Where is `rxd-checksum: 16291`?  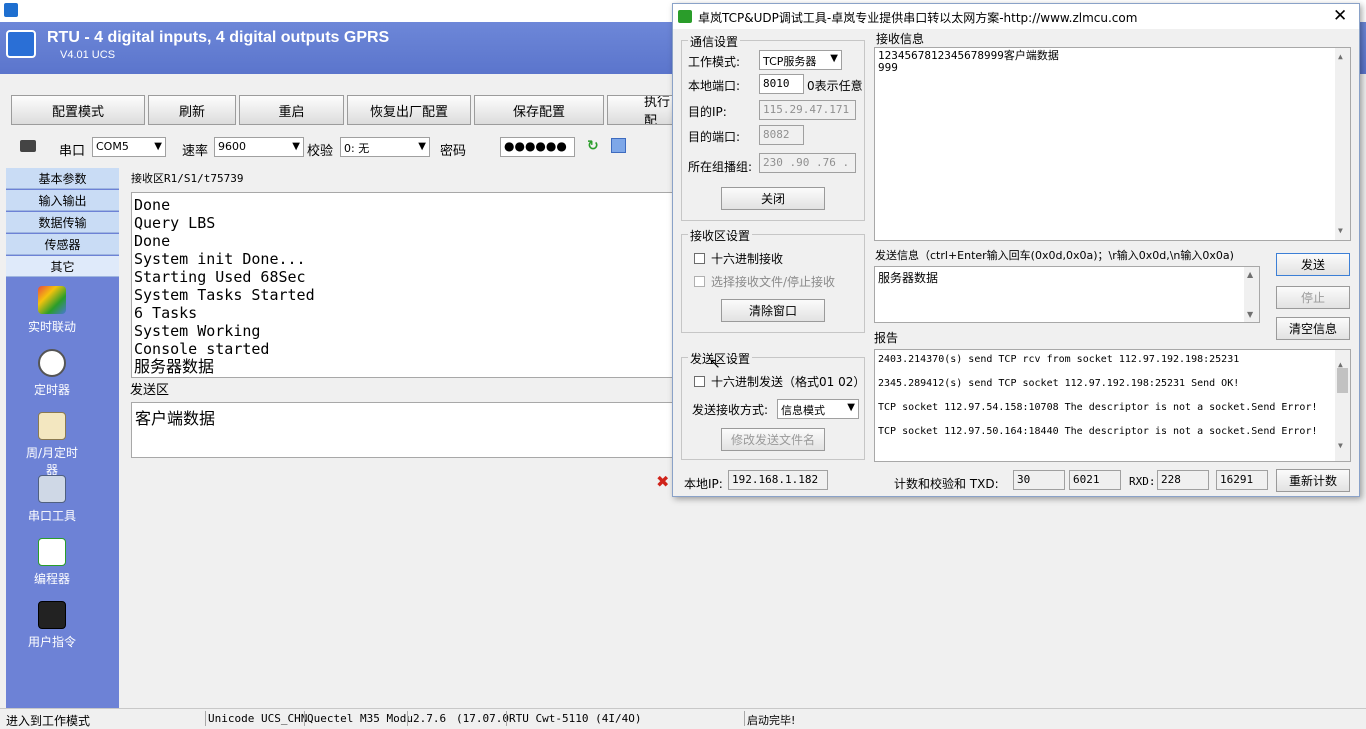
rxd-checksum: 16291 is located at coordinates (1242, 480).